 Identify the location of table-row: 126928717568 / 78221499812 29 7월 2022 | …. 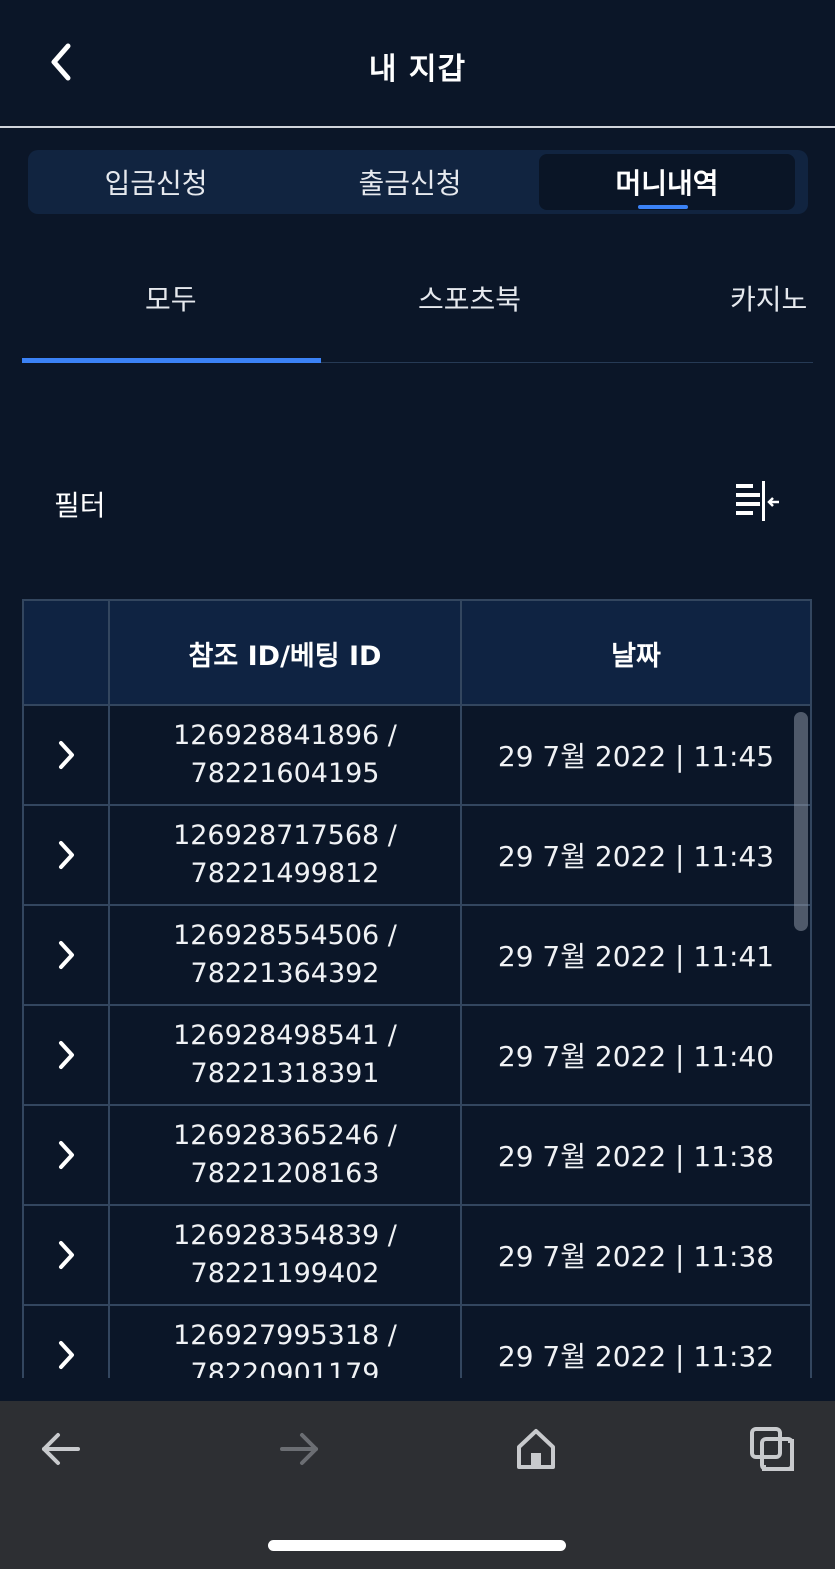
(417, 856).